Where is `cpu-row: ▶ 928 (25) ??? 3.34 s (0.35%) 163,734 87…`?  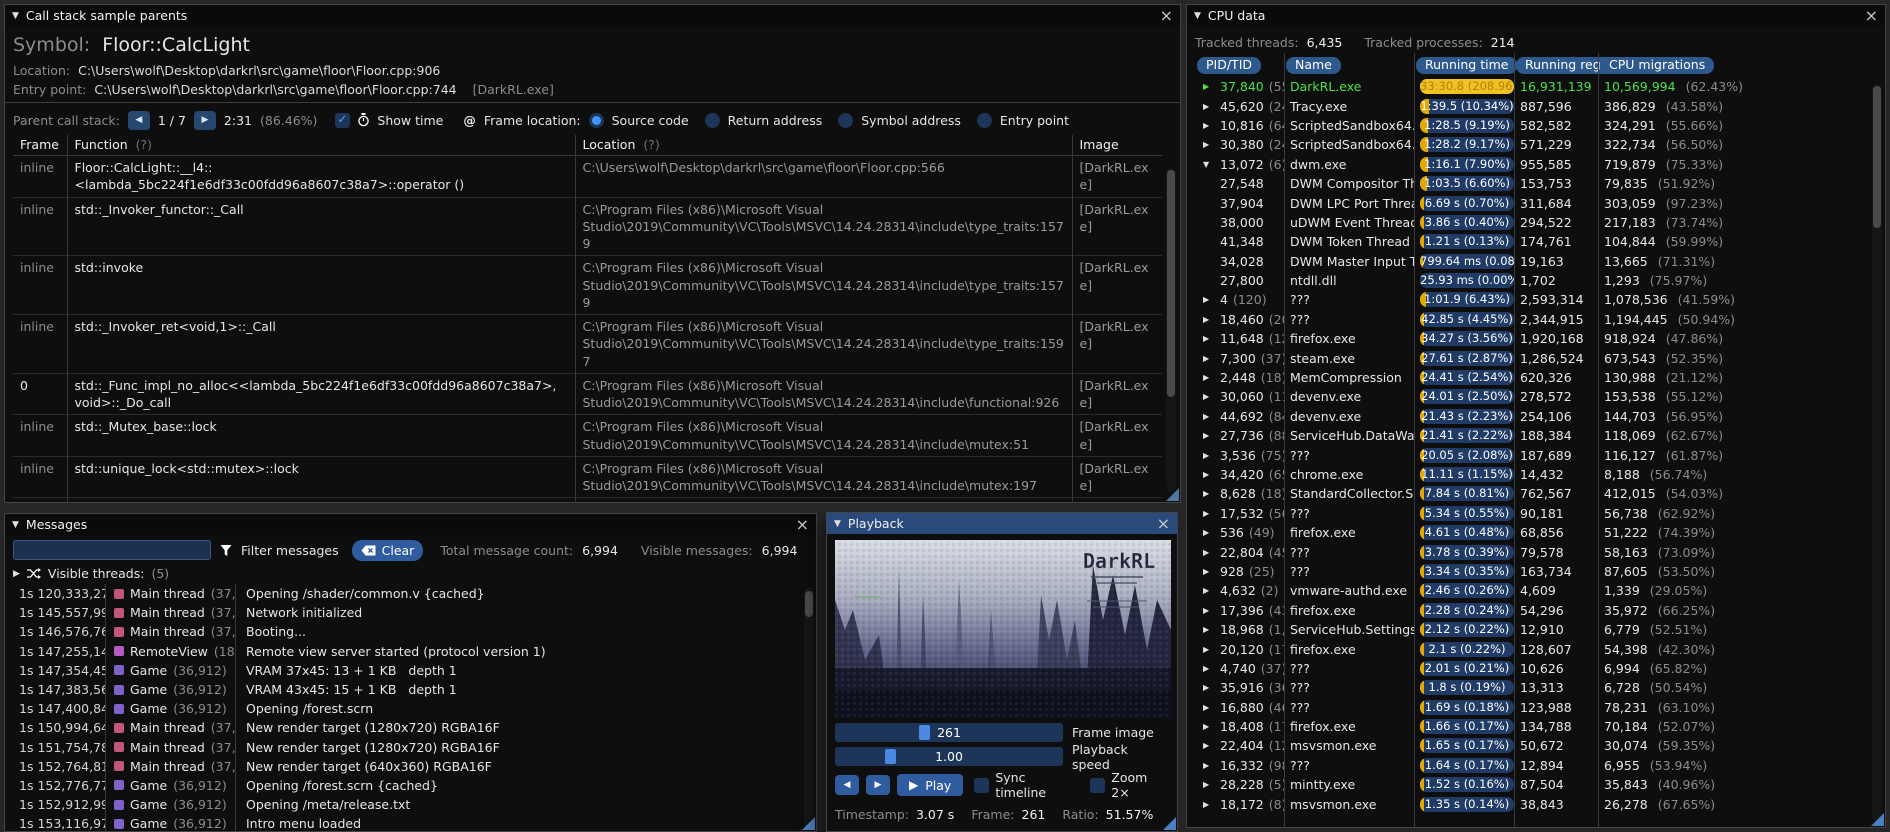 cpu-row: ▶ 928 (25) ??? 3.34 s (0.35%) 163,734 87… is located at coordinates (1540, 571).